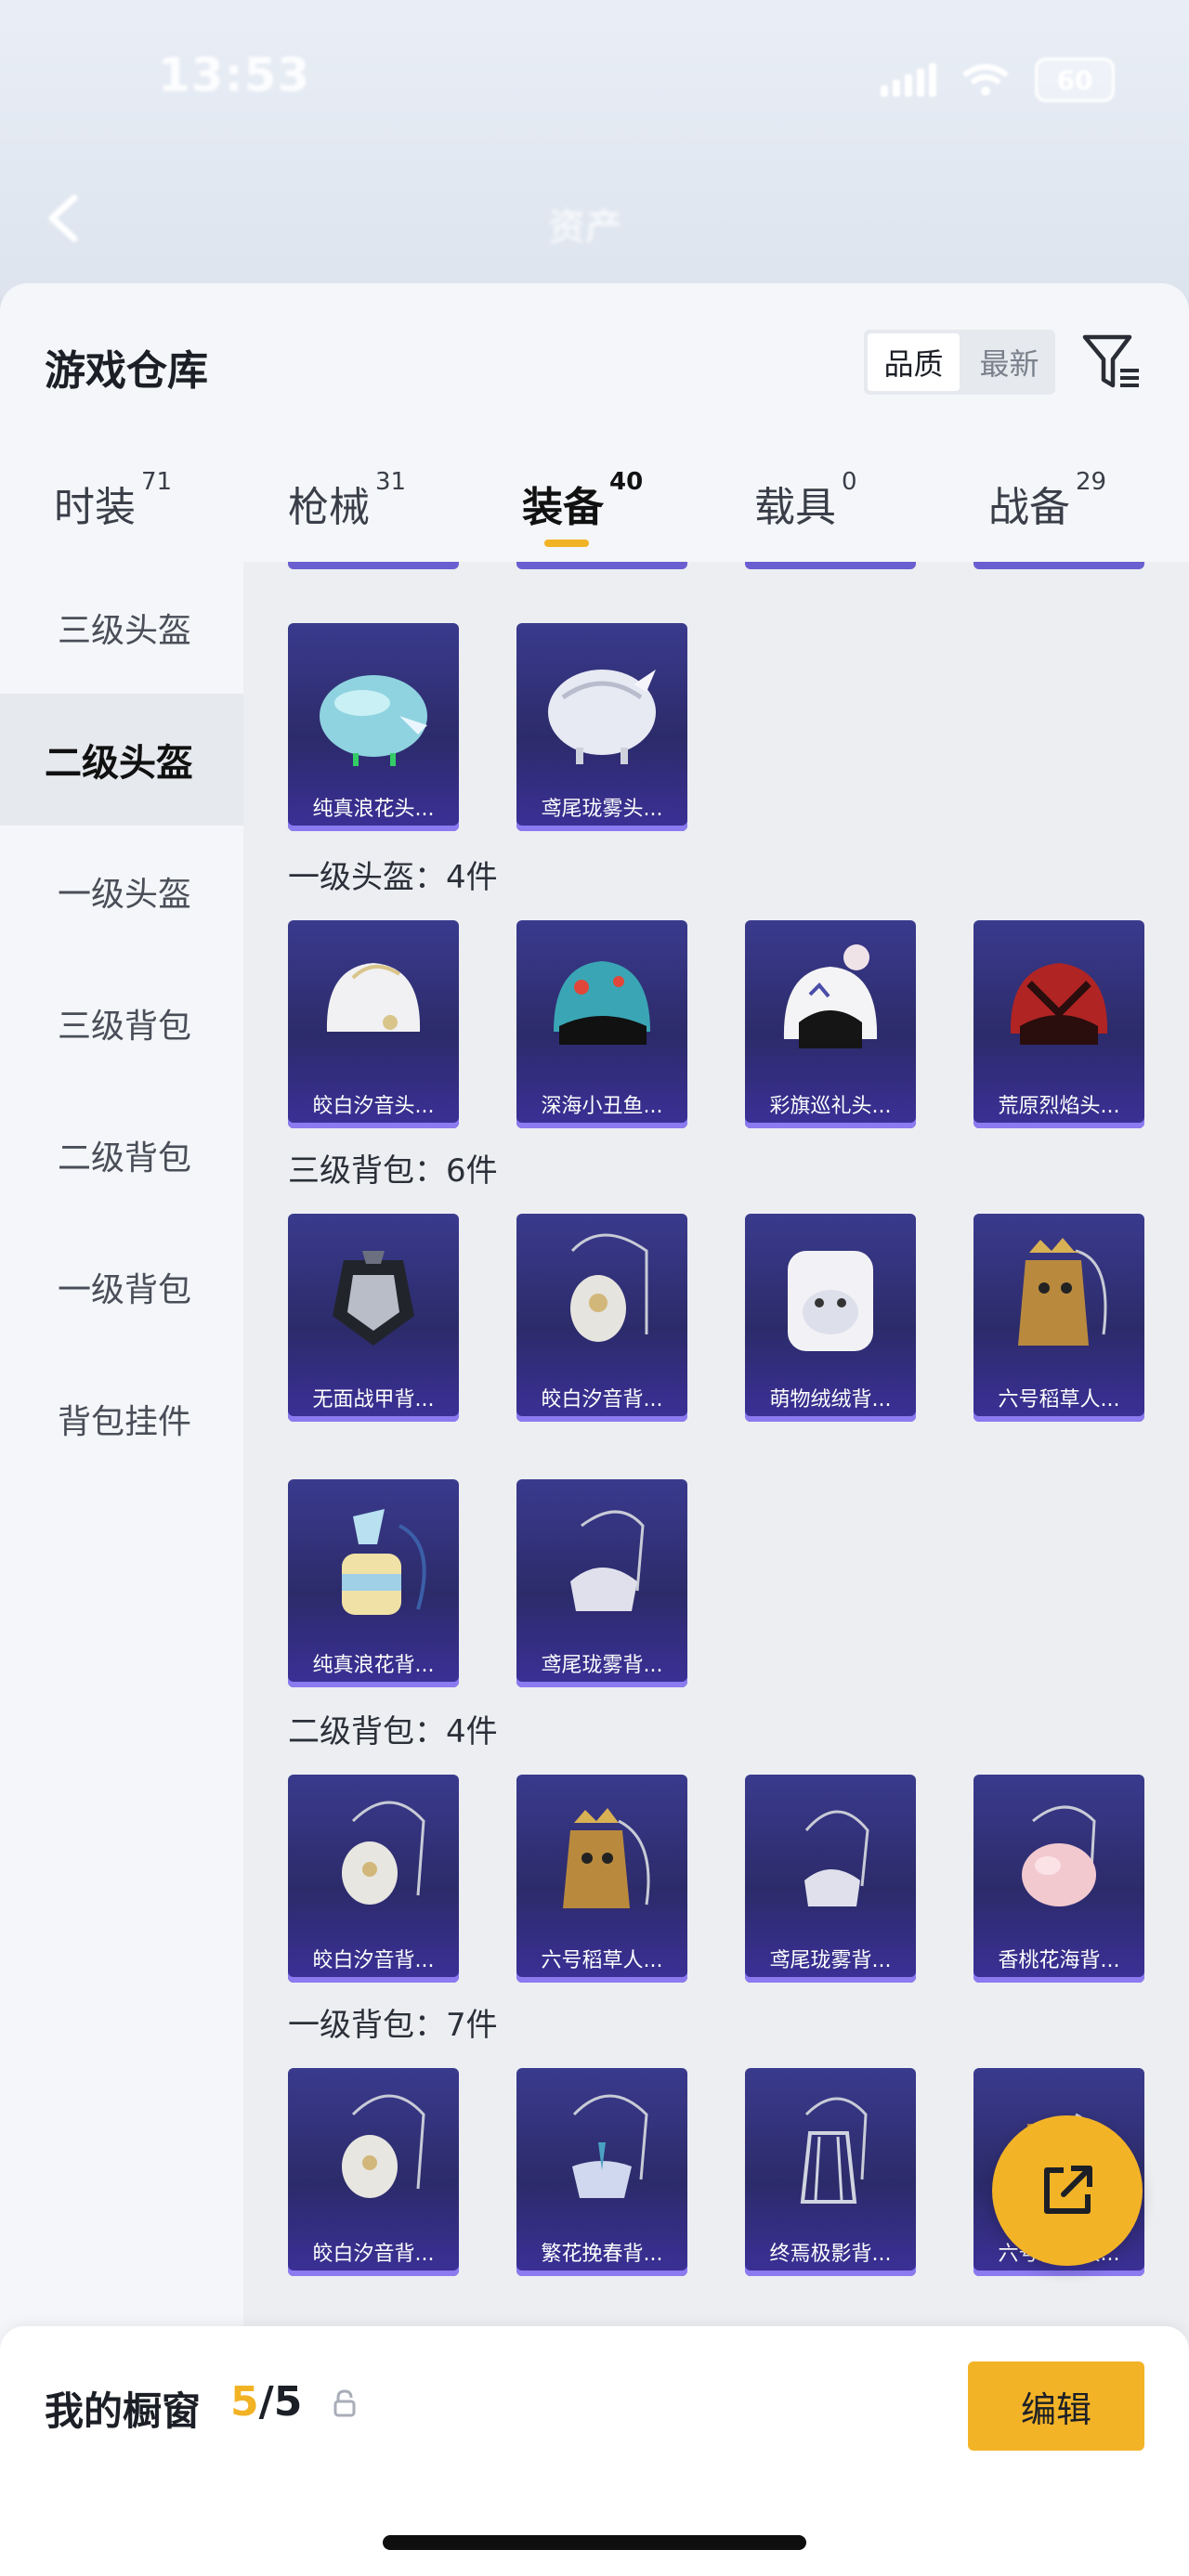 The image size is (1189, 2576). Describe the element at coordinates (806, 501) in the screenshot. I see `tab-vehicles: 载具0` at that location.